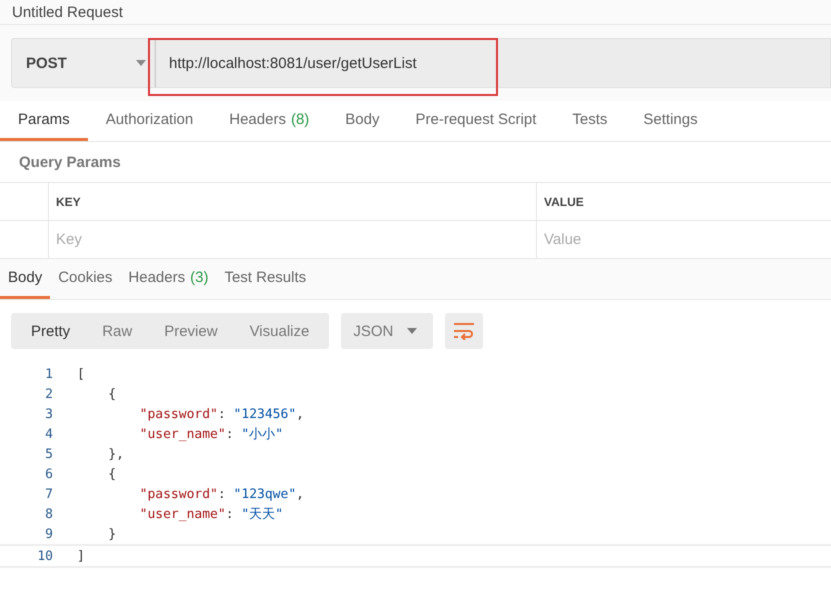 The image size is (831, 605). What do you see at coordinates (48, 374) in the screenshot?
I see `line-number: 1` at bounding box center [48, 374].